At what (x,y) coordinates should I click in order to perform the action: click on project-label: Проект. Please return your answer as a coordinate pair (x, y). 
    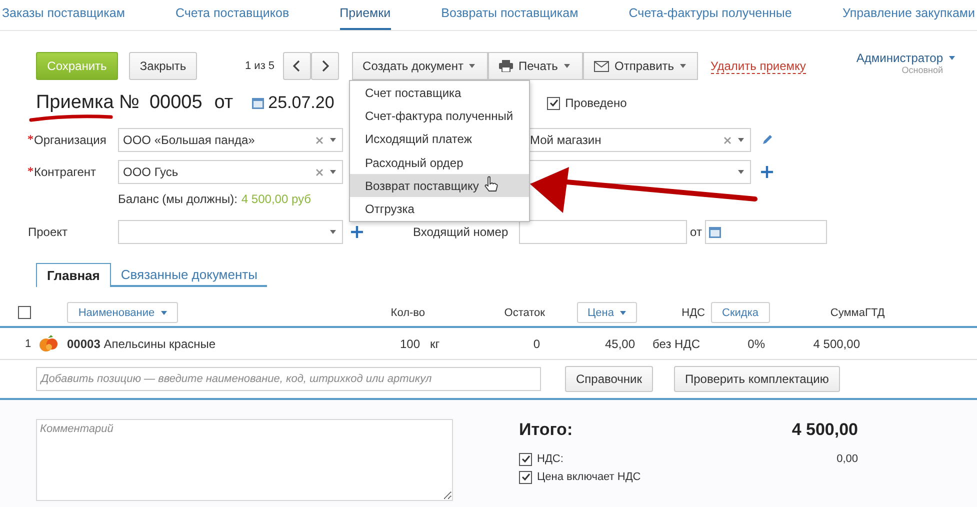
    Looking at the image, I should click on (48, 232).